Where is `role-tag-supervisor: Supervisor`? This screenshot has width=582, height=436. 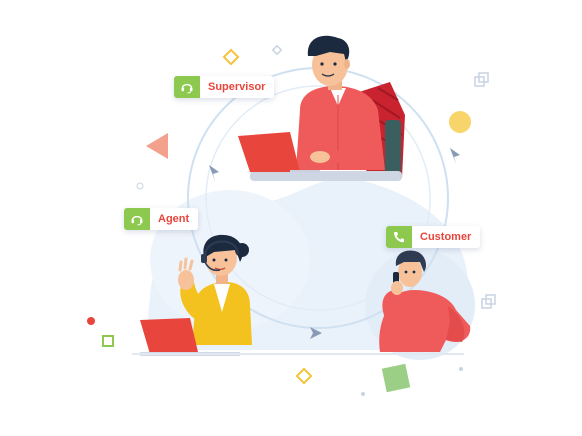
role-tag-supervisor: Supervisor is located at coordinates (224, 87).